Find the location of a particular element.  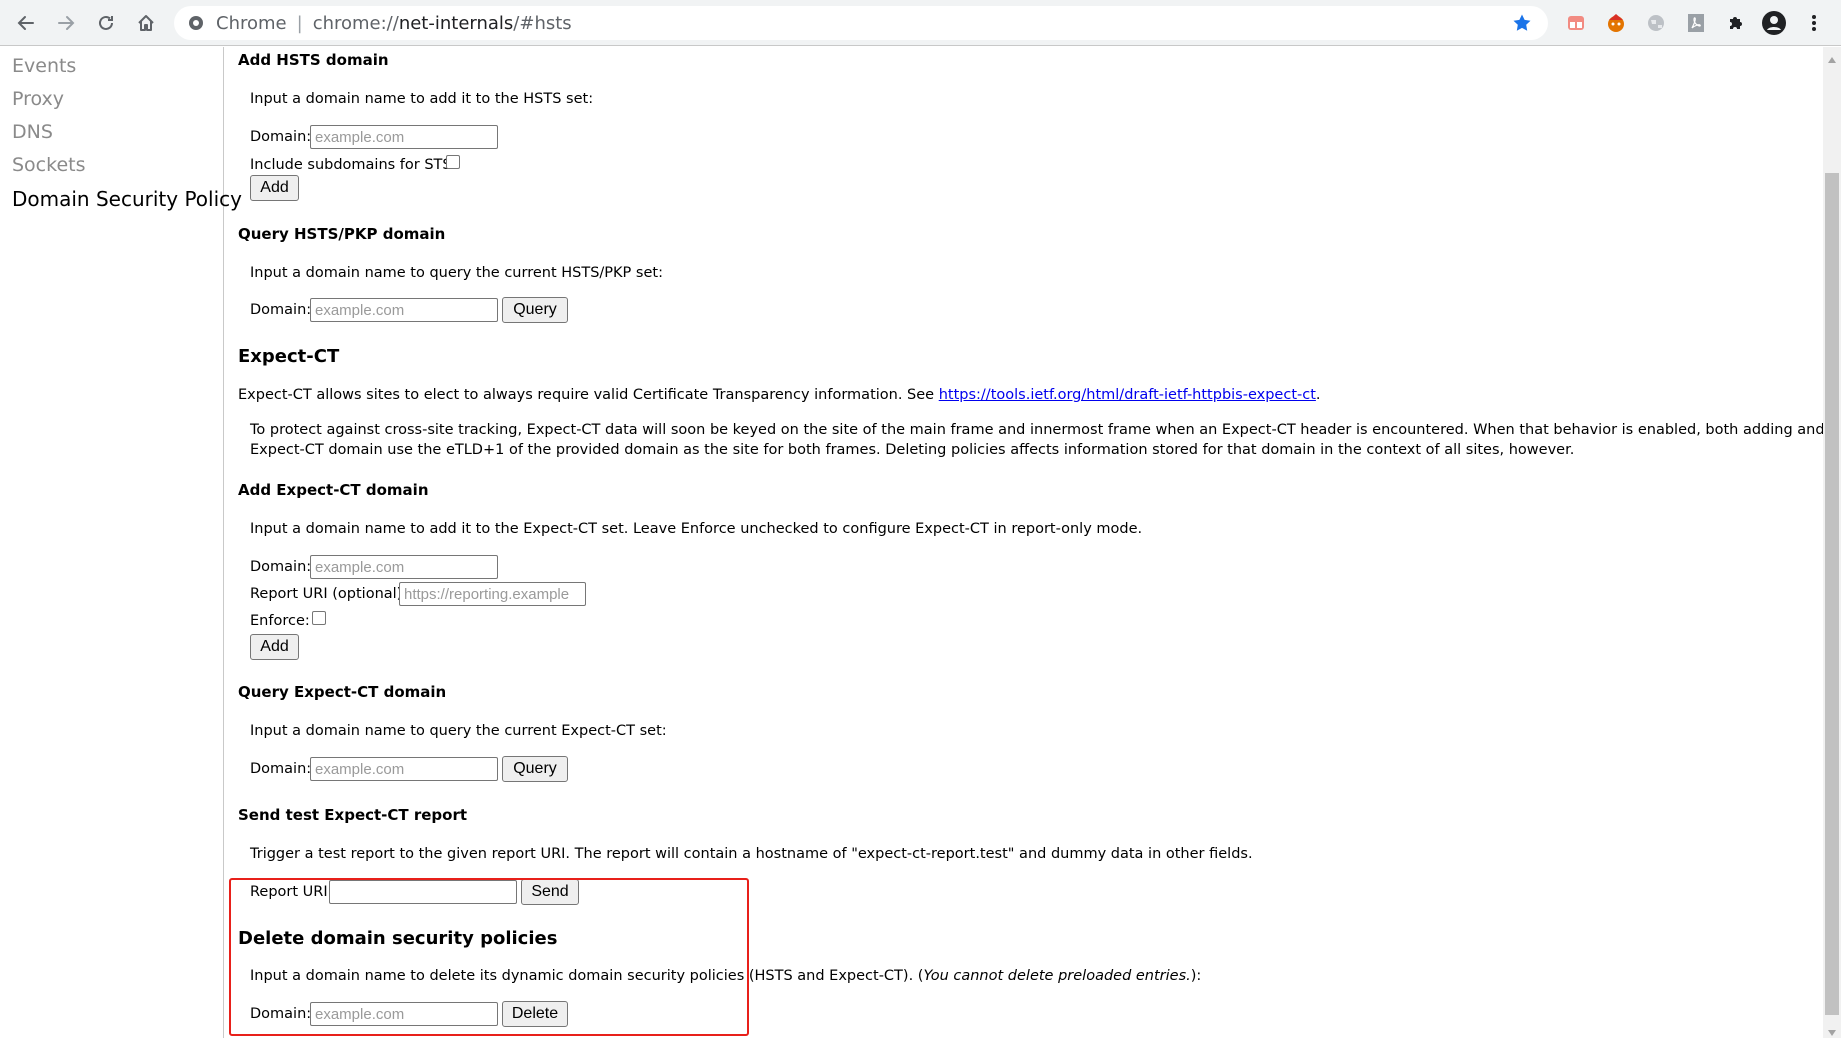

scroll-down-arrow-icon is located at coordinates (1832, 1033).